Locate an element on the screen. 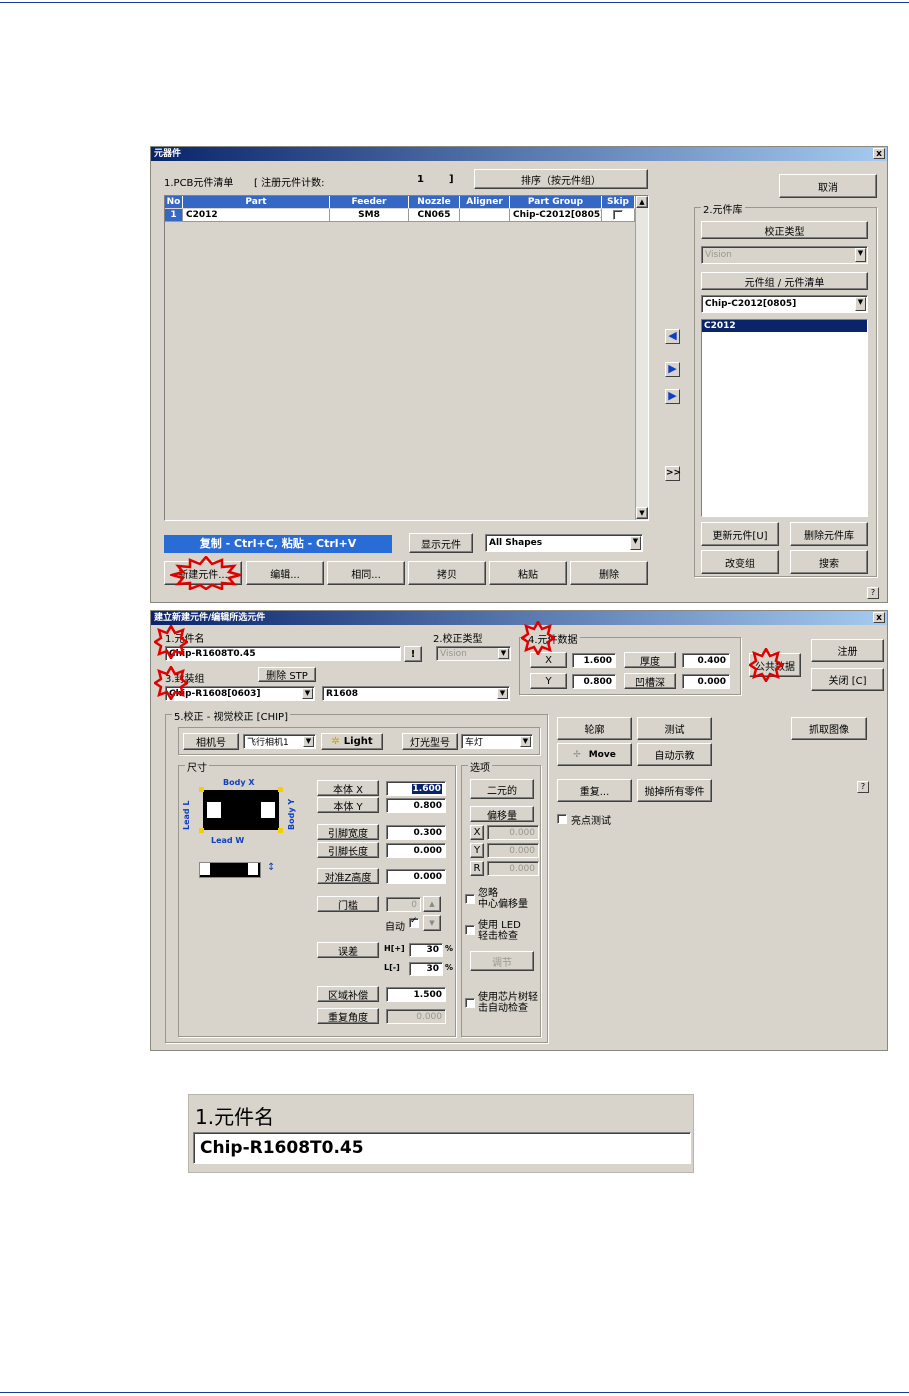 The image size is (909, 1396). delete-button: 删除 is located at coordinates (609, 573).